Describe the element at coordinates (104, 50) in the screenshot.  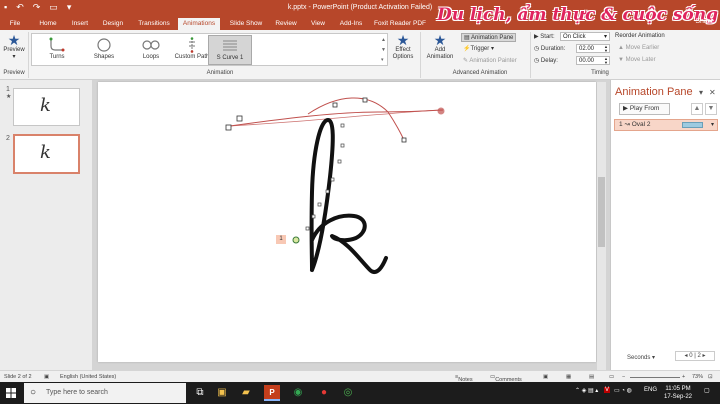
I see `gallery-item-shapes: Shapes` at that location.